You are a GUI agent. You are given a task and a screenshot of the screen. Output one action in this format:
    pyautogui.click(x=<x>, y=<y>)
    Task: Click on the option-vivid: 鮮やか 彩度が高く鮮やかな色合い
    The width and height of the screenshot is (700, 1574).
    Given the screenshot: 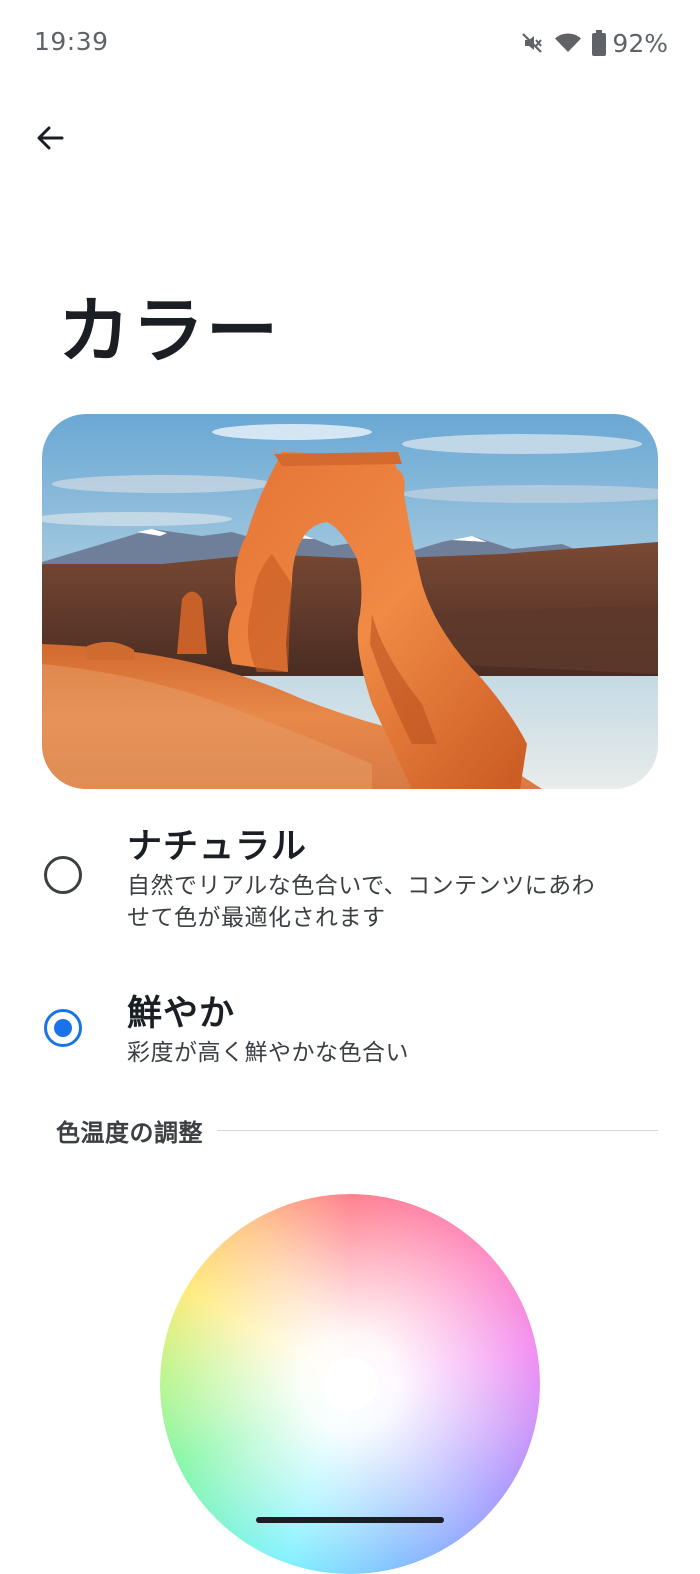 What is the action you would take?
    pyautogui.click(x=350, y=1030)
    